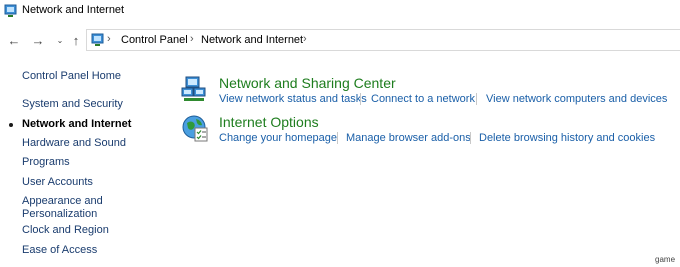  I want to click on link-manage-browser-add-ons: Manage browser add-ons, so click(408, 138).